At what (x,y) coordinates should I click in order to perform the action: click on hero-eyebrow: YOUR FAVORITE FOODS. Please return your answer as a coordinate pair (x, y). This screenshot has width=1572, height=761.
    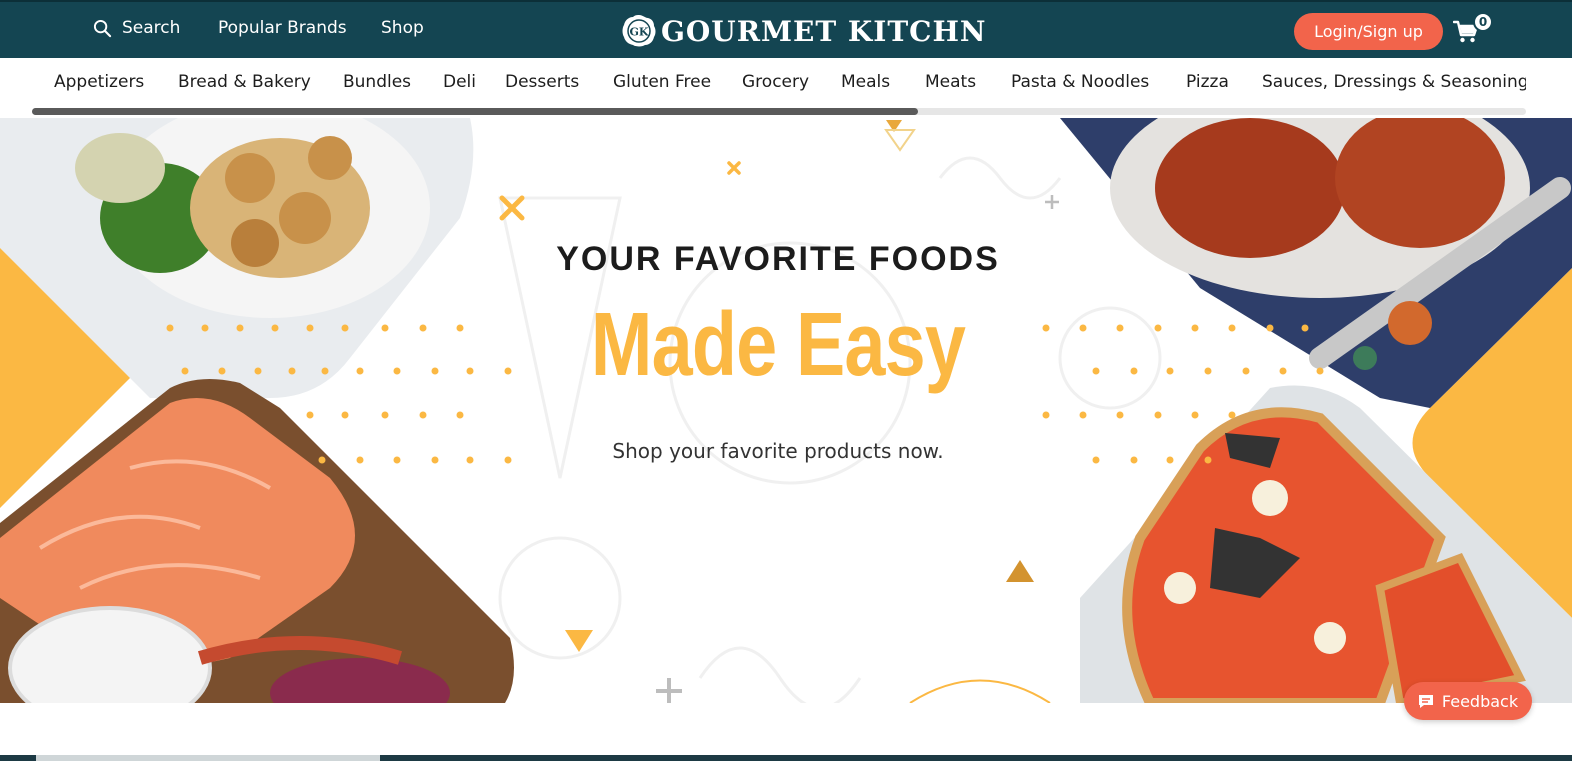
    Looking at the image, I should click on (778, 259).